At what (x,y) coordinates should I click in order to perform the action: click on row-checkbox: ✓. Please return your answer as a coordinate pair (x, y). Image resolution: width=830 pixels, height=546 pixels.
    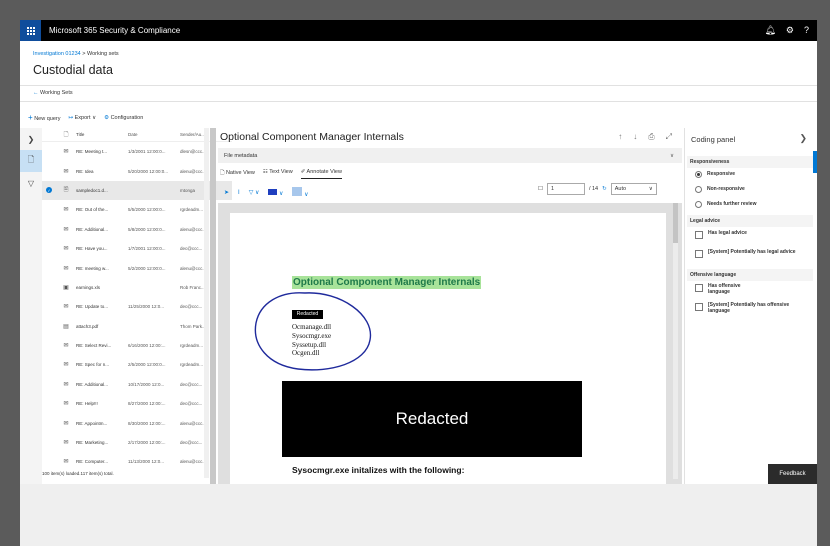
    Looking at the image, I should click on (49, 190).